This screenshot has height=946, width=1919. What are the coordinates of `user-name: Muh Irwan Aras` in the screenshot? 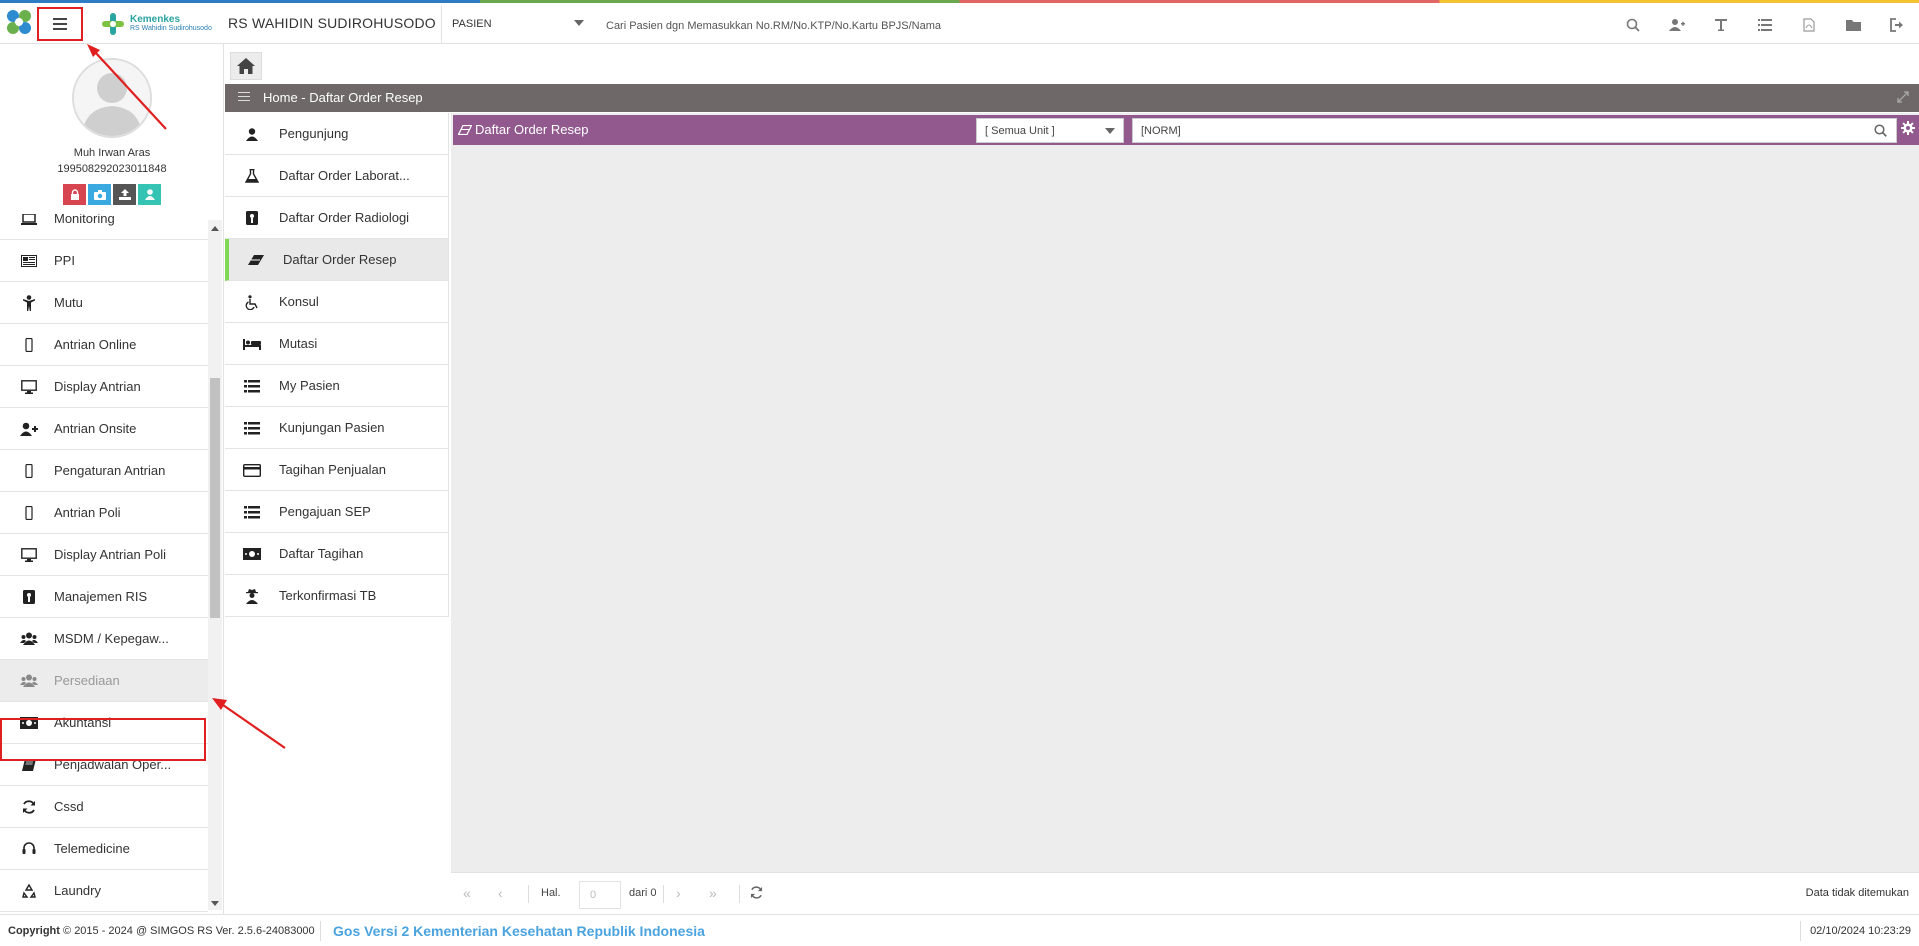 It's located at (112, 153).